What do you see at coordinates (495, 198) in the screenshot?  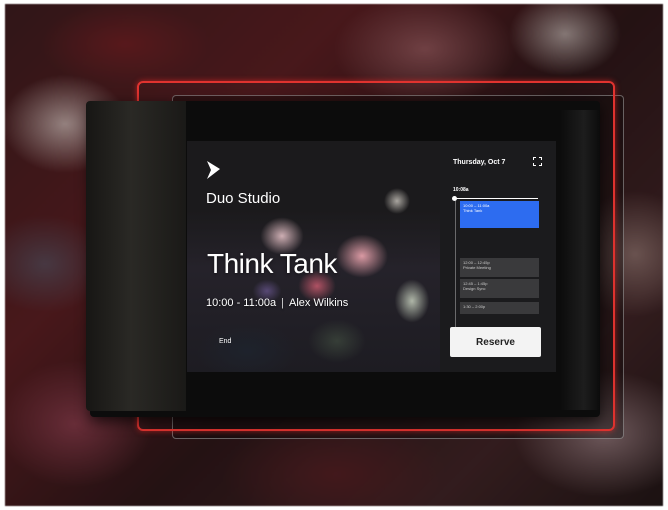 I see `current-time-line` at bounding box center [495, 198].